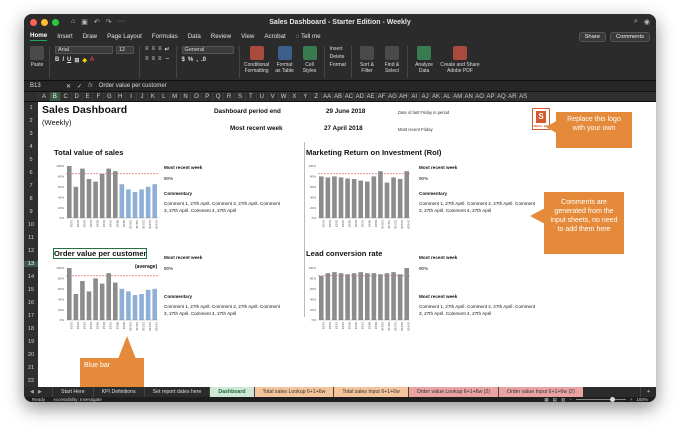  What do you see at coordinates (32, 392) in the screenshot?
I see `prev-sheet-icon: ◀` at bounding box center [32, 392].